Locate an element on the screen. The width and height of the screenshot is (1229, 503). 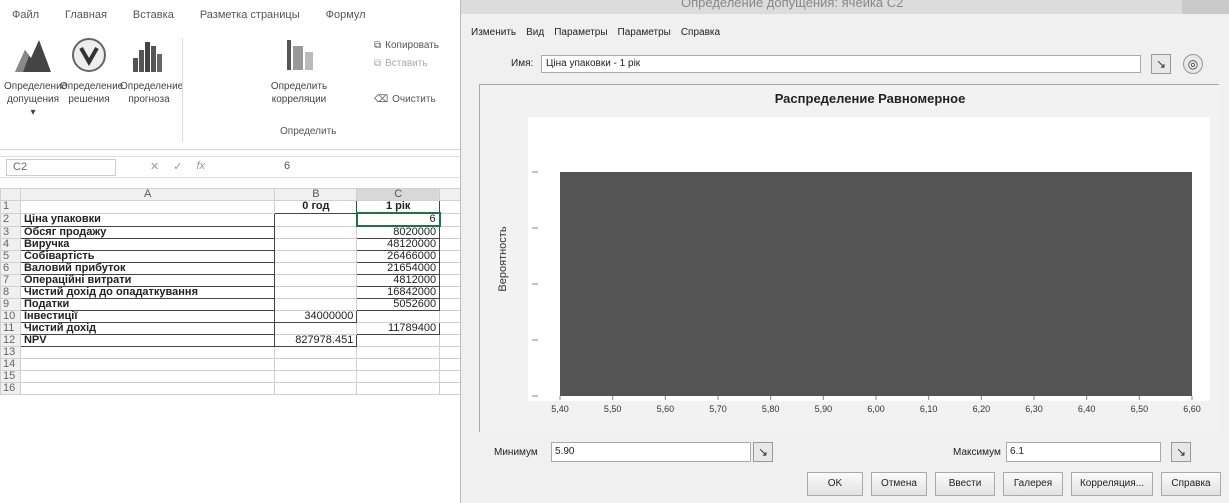
row-header: 6 is located at coordinates (10, 268).